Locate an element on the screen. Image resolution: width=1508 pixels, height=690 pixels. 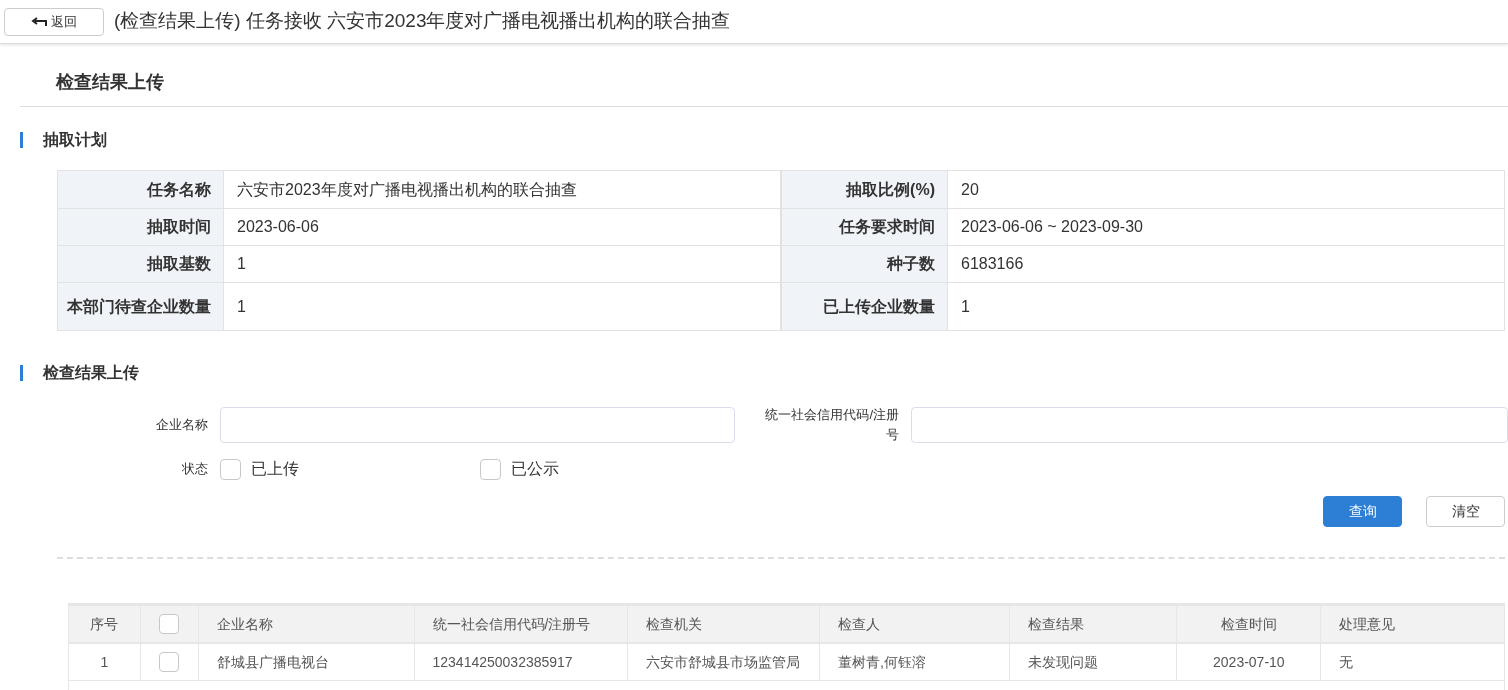
checkbox-label: 已上传 is located at coordinates (275, 469).